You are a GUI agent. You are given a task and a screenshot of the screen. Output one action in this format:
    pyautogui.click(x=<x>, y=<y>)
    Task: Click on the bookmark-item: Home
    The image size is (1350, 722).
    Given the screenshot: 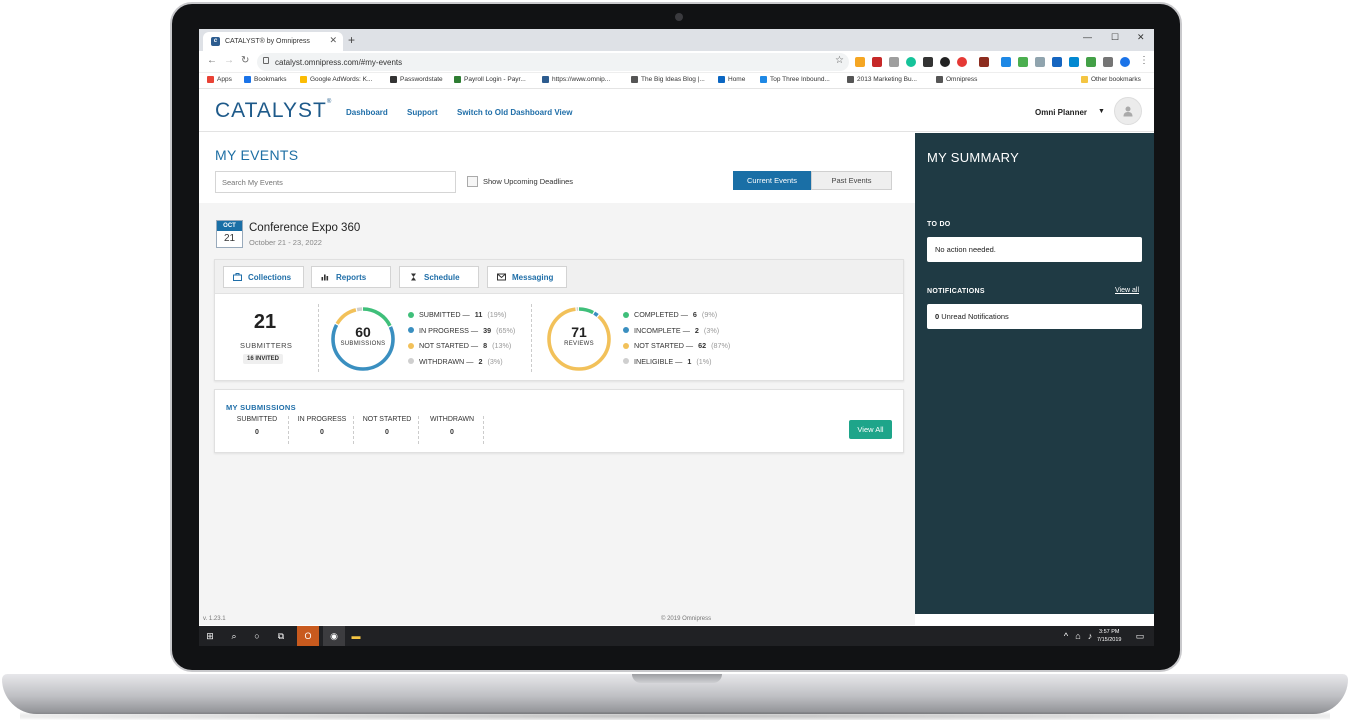 What is the action you would take?
    pyautogui.click(x=731, y=79)
    